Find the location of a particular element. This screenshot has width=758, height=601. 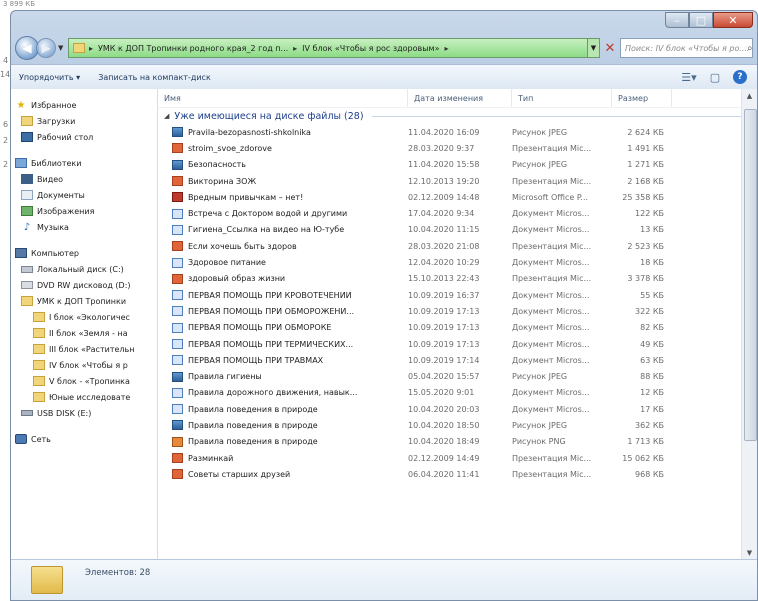

file-name: здоровый образ жизни is located at coordinates (237, 279).